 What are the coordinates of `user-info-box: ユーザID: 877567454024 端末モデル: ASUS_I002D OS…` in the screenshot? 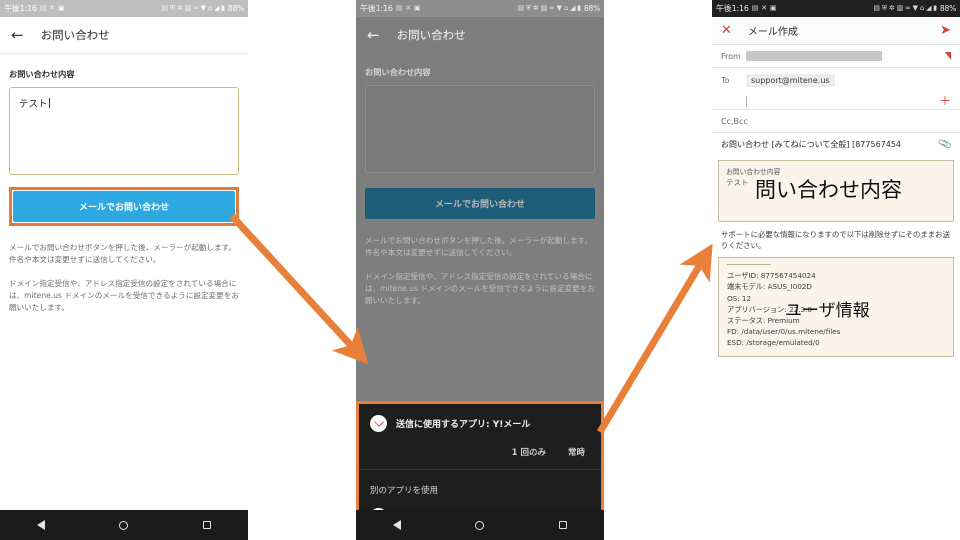 It's located at (836, 307).